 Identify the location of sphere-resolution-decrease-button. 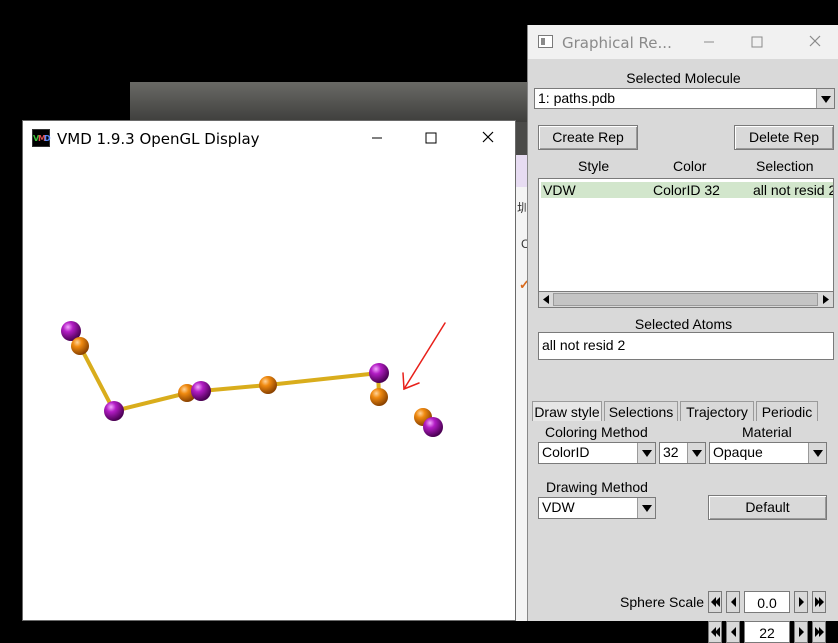
(733, 632).